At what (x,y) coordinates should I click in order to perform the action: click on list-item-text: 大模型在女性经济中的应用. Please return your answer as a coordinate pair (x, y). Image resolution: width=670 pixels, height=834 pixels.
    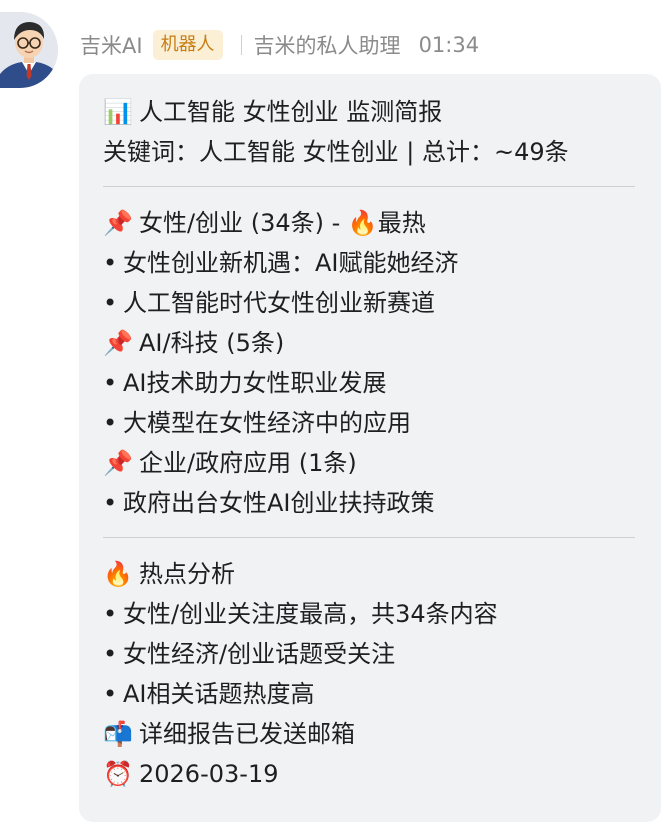
    Looking at the image, I should click on (267, 423).